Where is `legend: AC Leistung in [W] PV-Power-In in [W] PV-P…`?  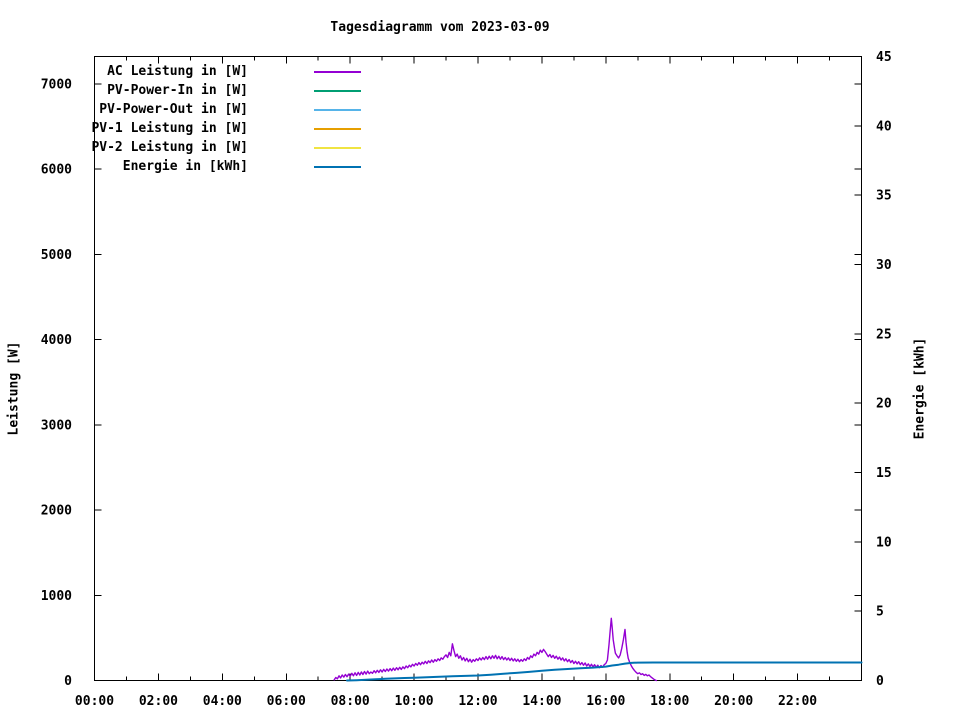 legend: AC Leistung in [W] PV-Power-In in [W] PV-P… is located at coordinates (190, 119).